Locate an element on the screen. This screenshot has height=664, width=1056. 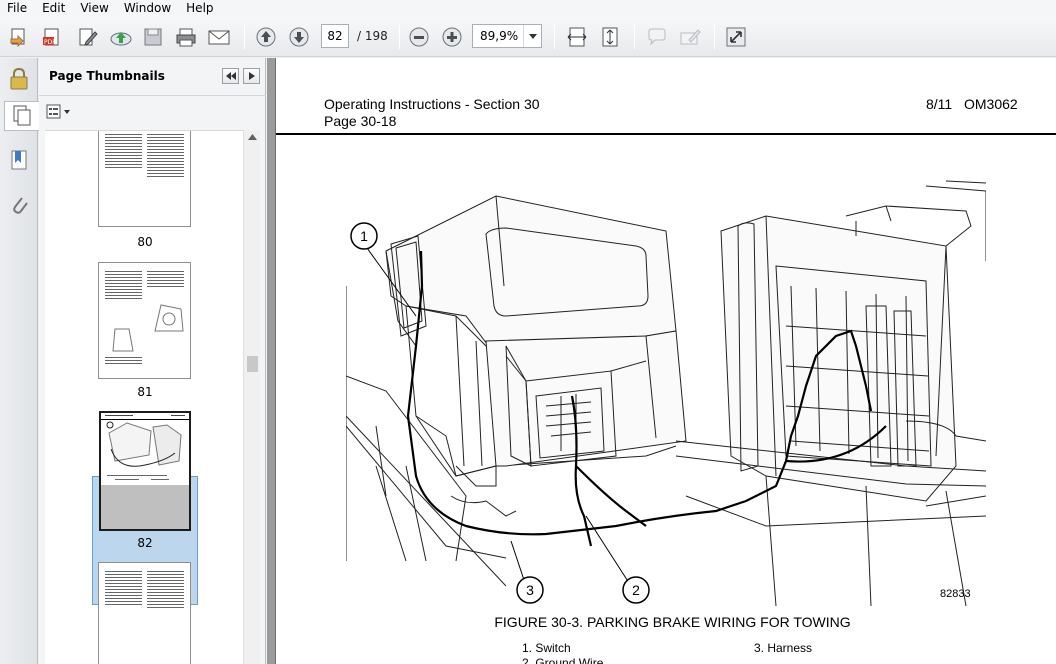
email-icon is located at coordinates (219, 37).